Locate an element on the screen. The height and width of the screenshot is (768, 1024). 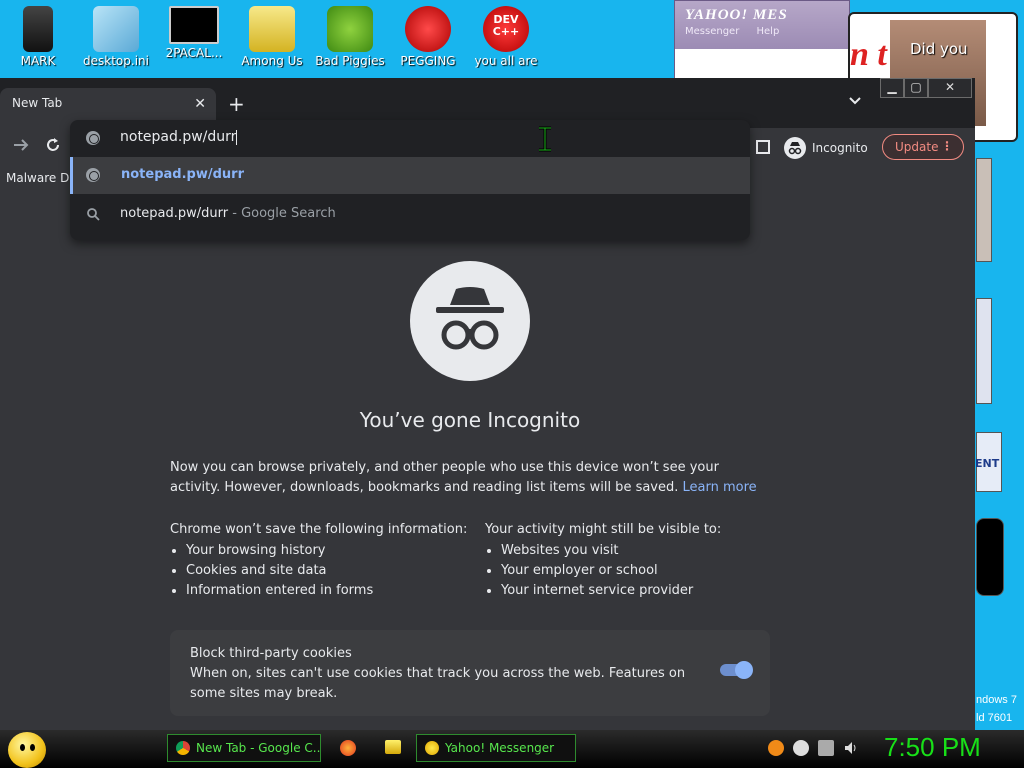
learn-more-link: Learn more is located at coordinates (720, 487).